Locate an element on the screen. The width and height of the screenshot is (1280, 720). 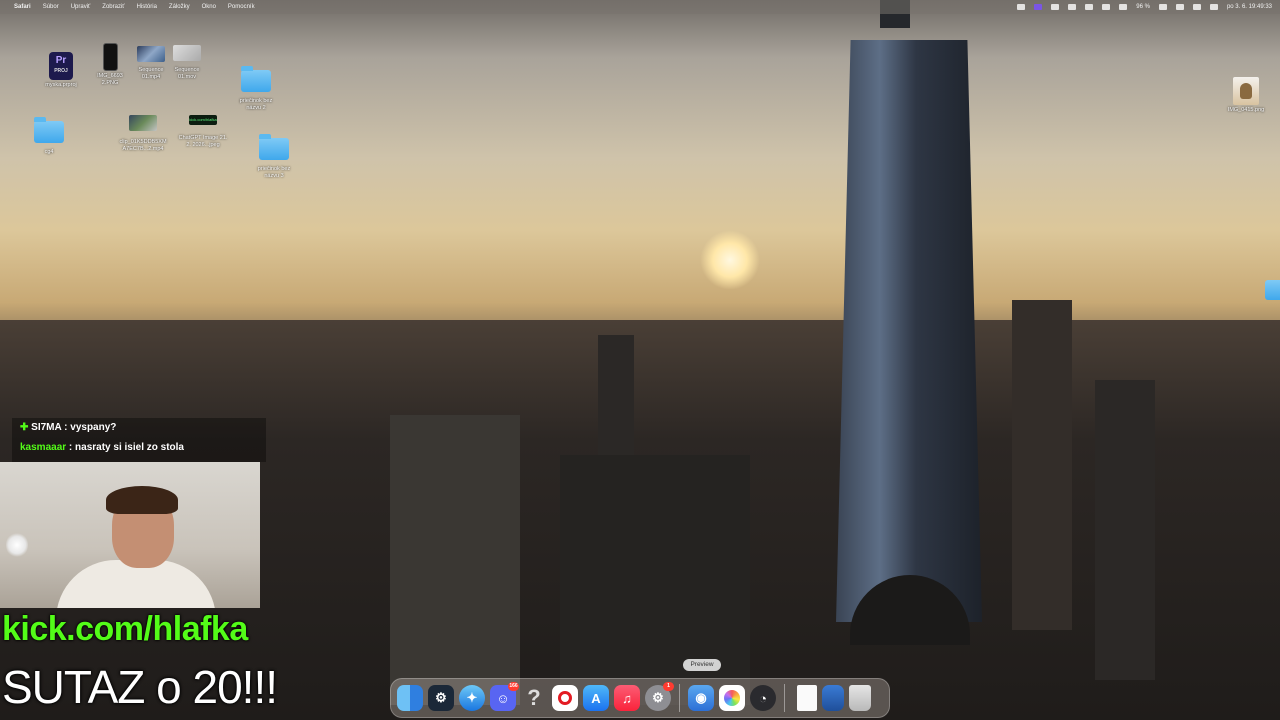
menu-item-history: História is located at coordinates (147, 7).